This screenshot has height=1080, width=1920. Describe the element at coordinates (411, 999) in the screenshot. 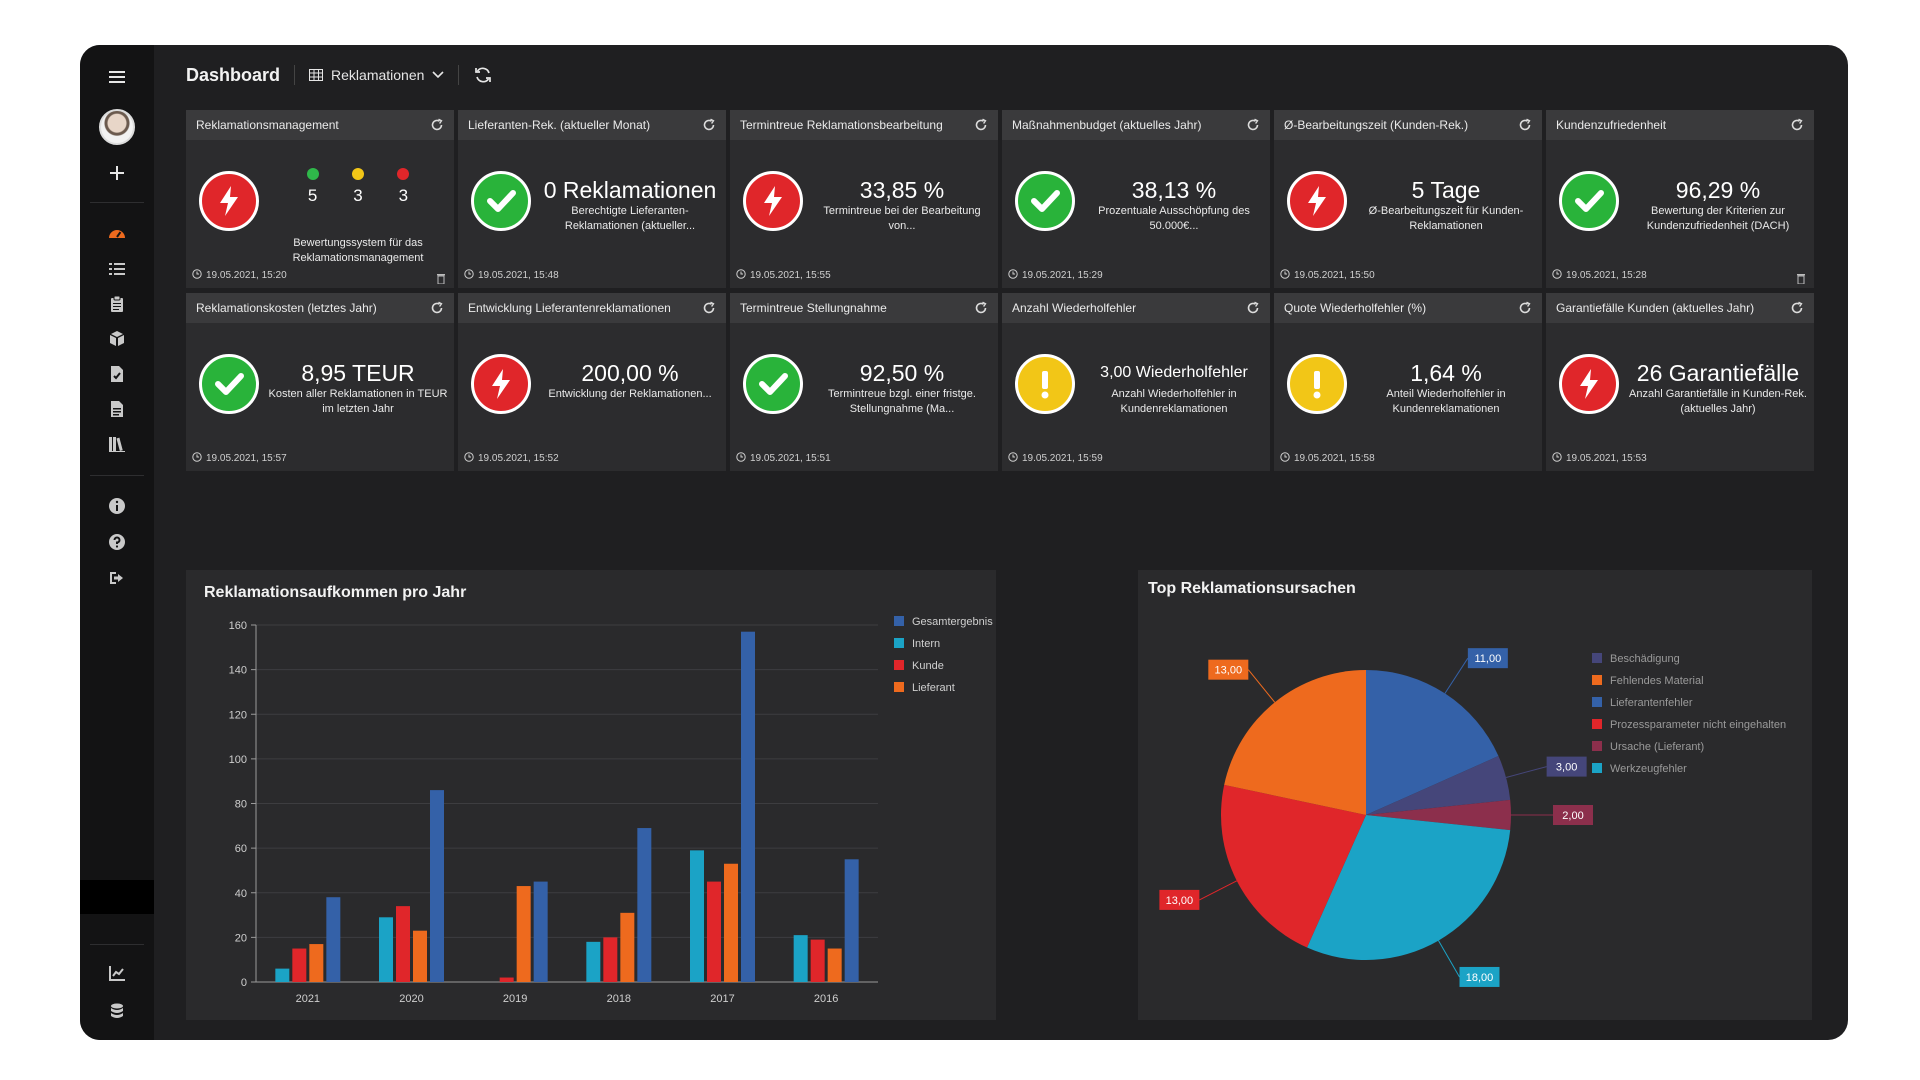

I see `x-tick-label: 2020` at that location.